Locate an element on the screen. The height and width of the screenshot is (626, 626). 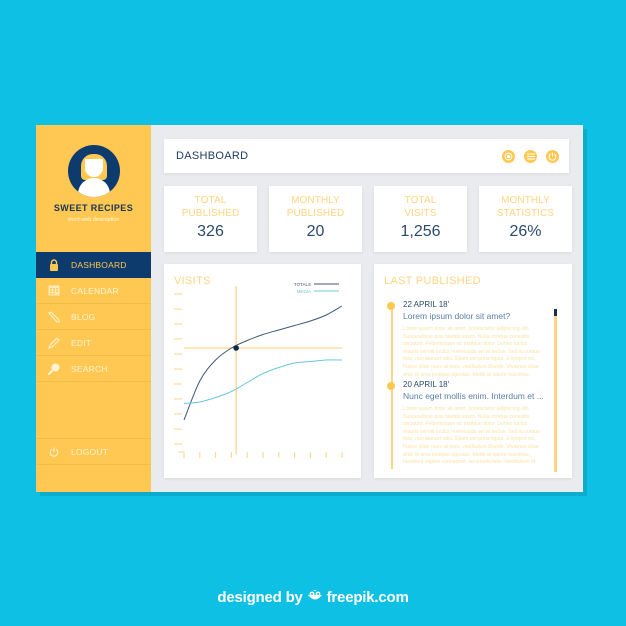
credit-prefix: designed by is located at coordinates (260, 597).